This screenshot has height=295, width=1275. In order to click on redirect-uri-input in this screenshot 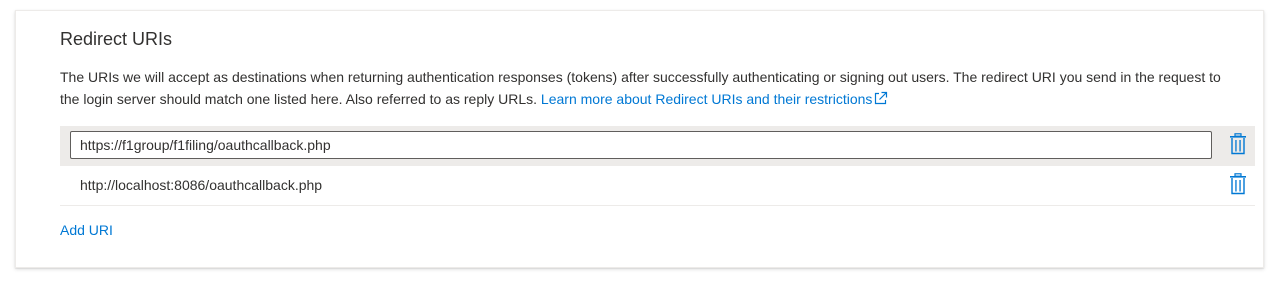, I will do `click(641, 145)`.